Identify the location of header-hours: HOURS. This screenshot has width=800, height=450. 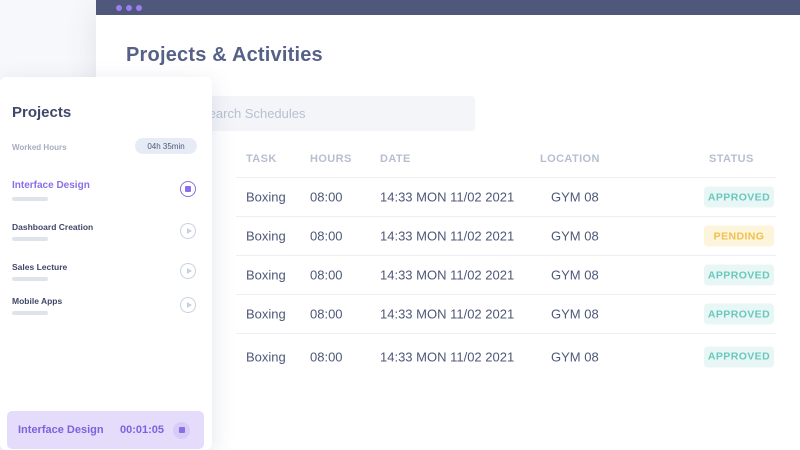
(331, 159).